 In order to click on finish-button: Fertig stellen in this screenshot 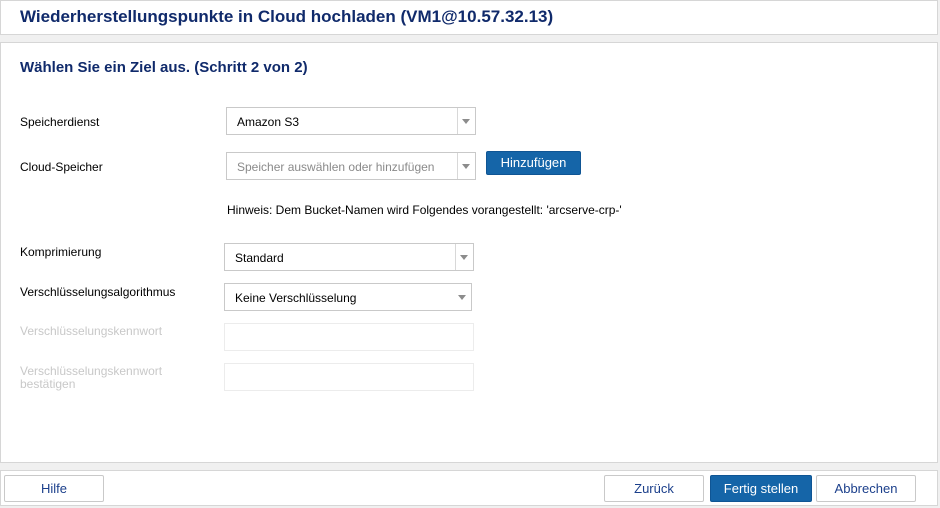, I will do `click(761, 488)`.